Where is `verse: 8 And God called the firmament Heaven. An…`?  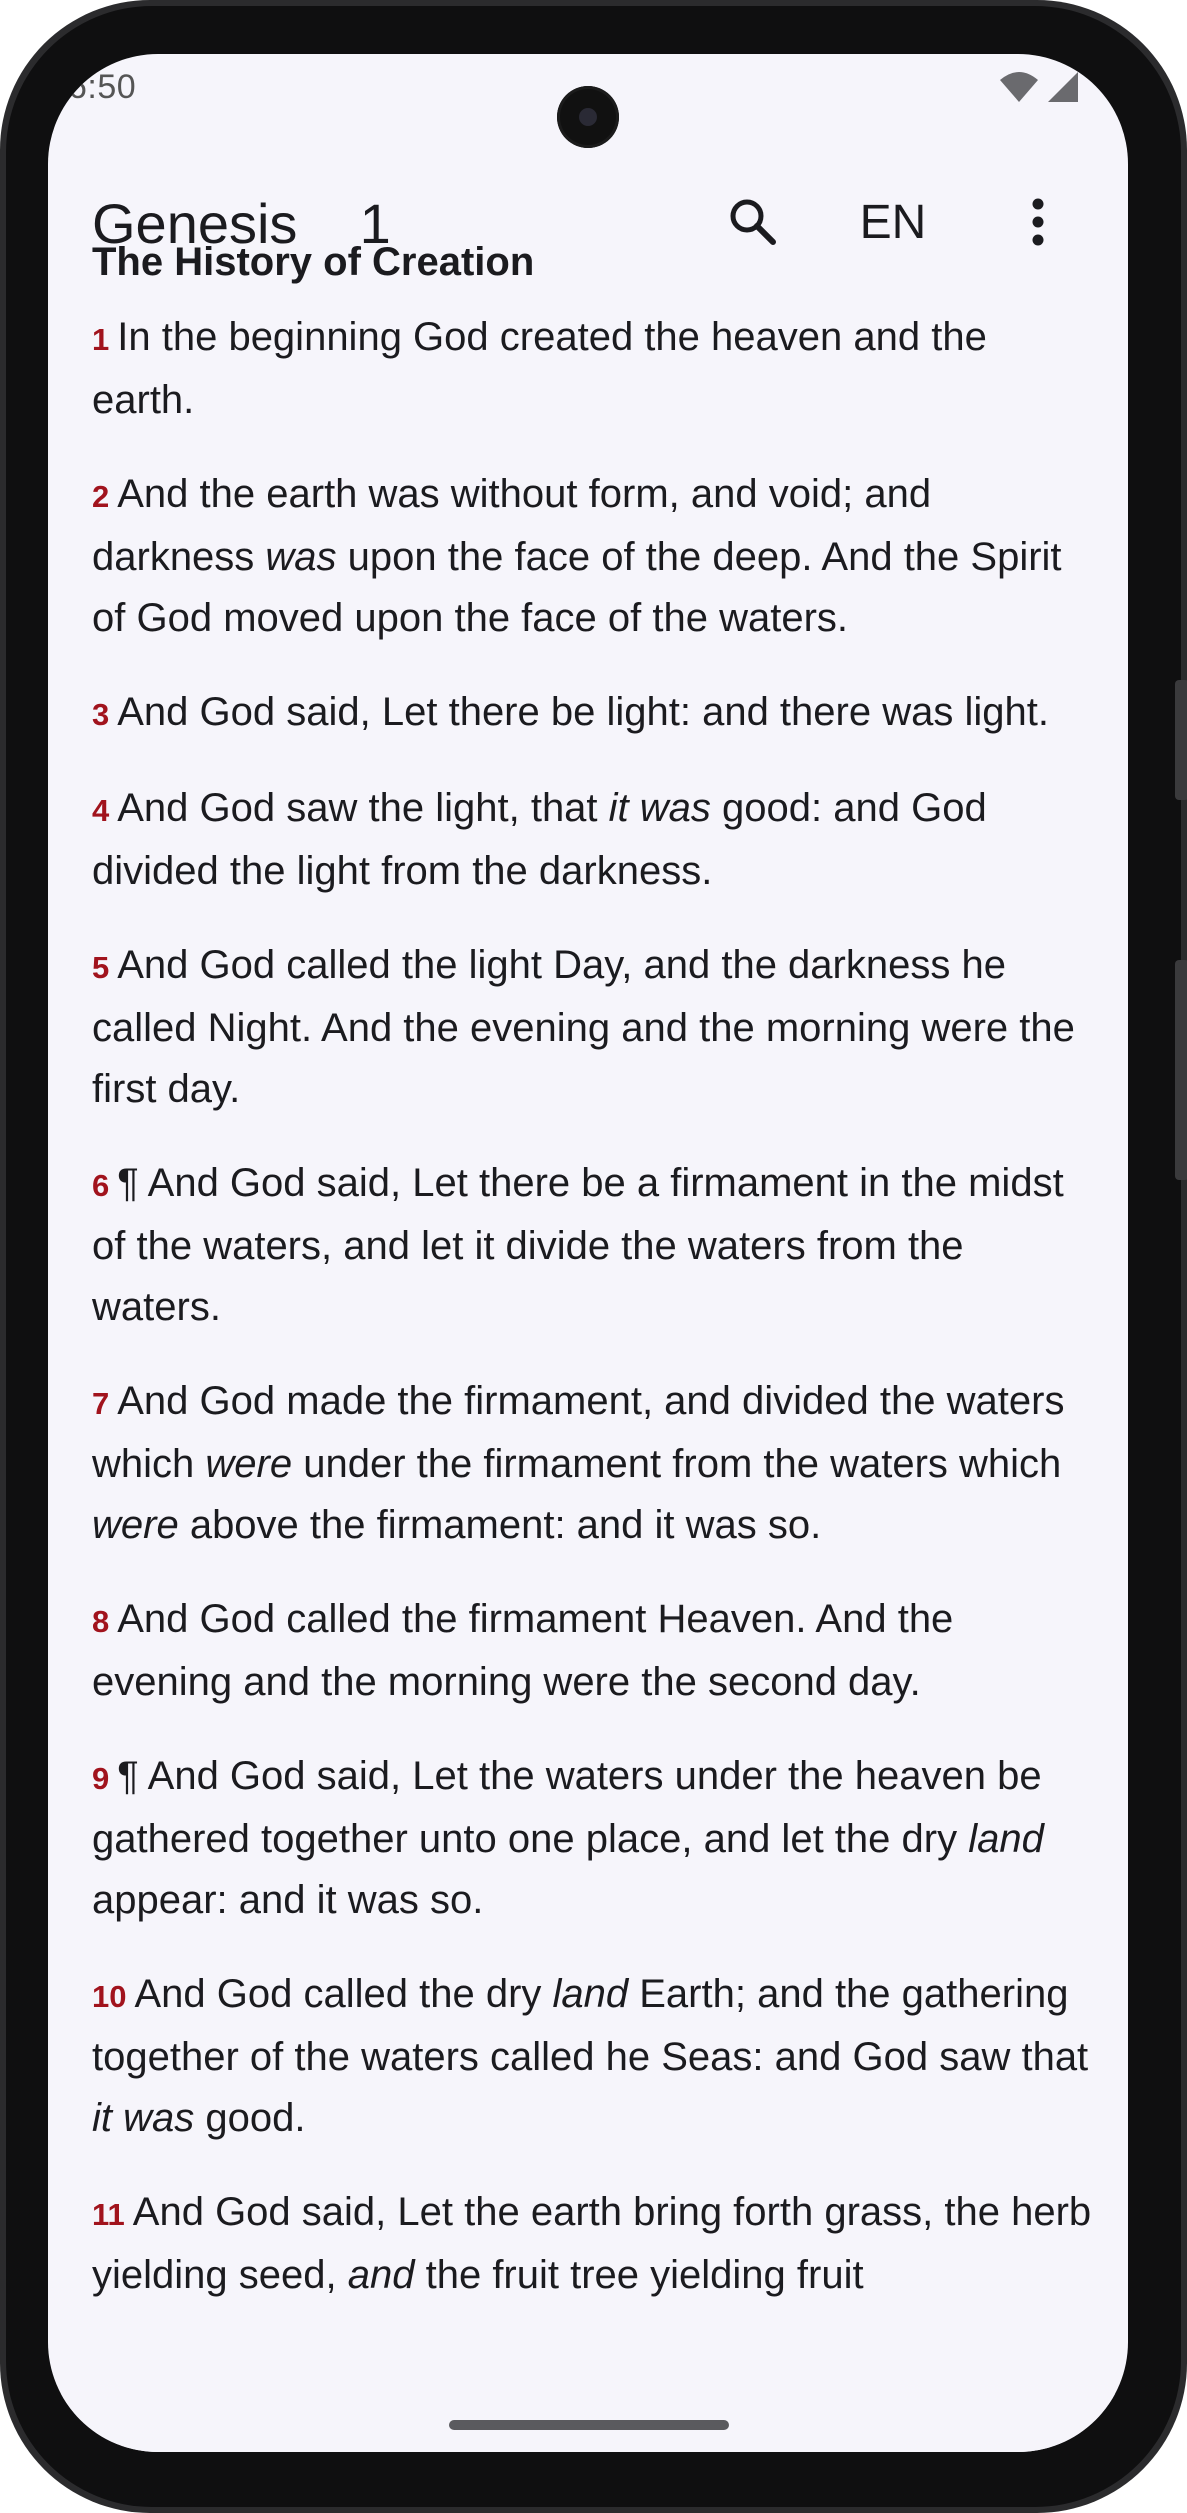
verse: 8 And God called the firmament Heaven. An… is located at coordinates (592, 1651).